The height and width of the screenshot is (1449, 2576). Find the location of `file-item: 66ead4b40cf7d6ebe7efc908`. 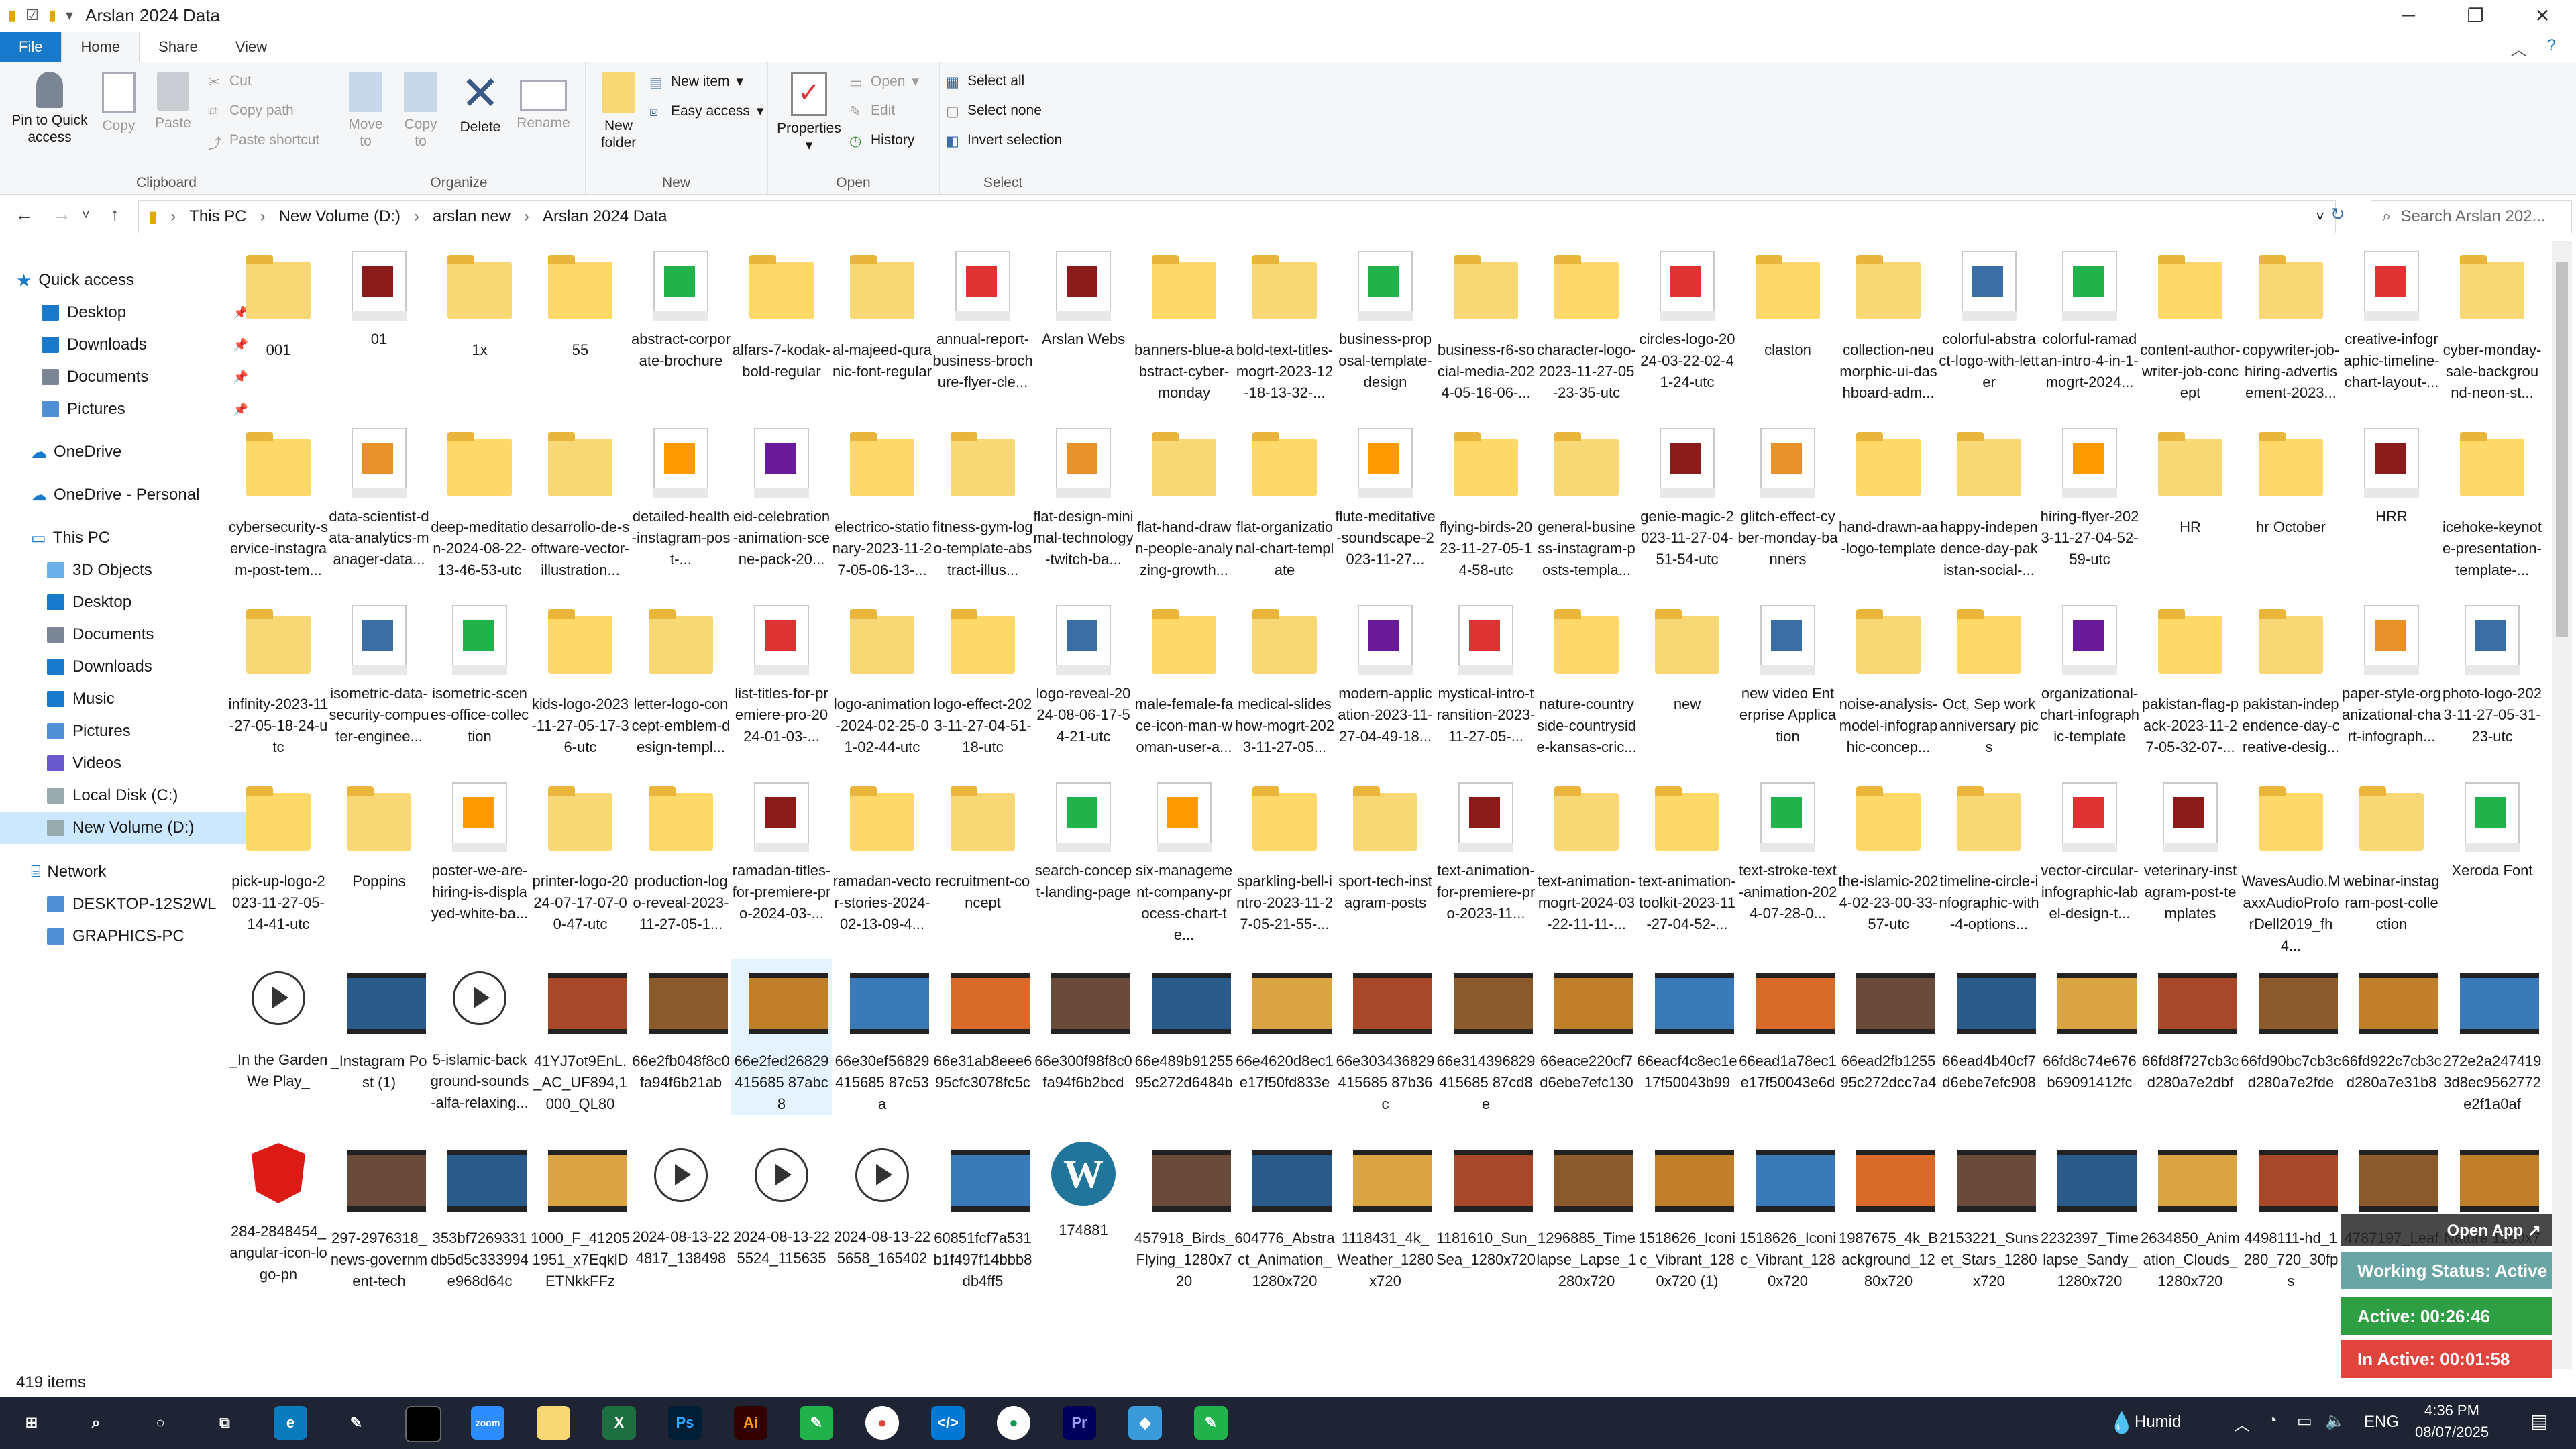

file-item: 66ead4b40cf7d6ebe7efc908 is located at coordinates (1989, 1026).